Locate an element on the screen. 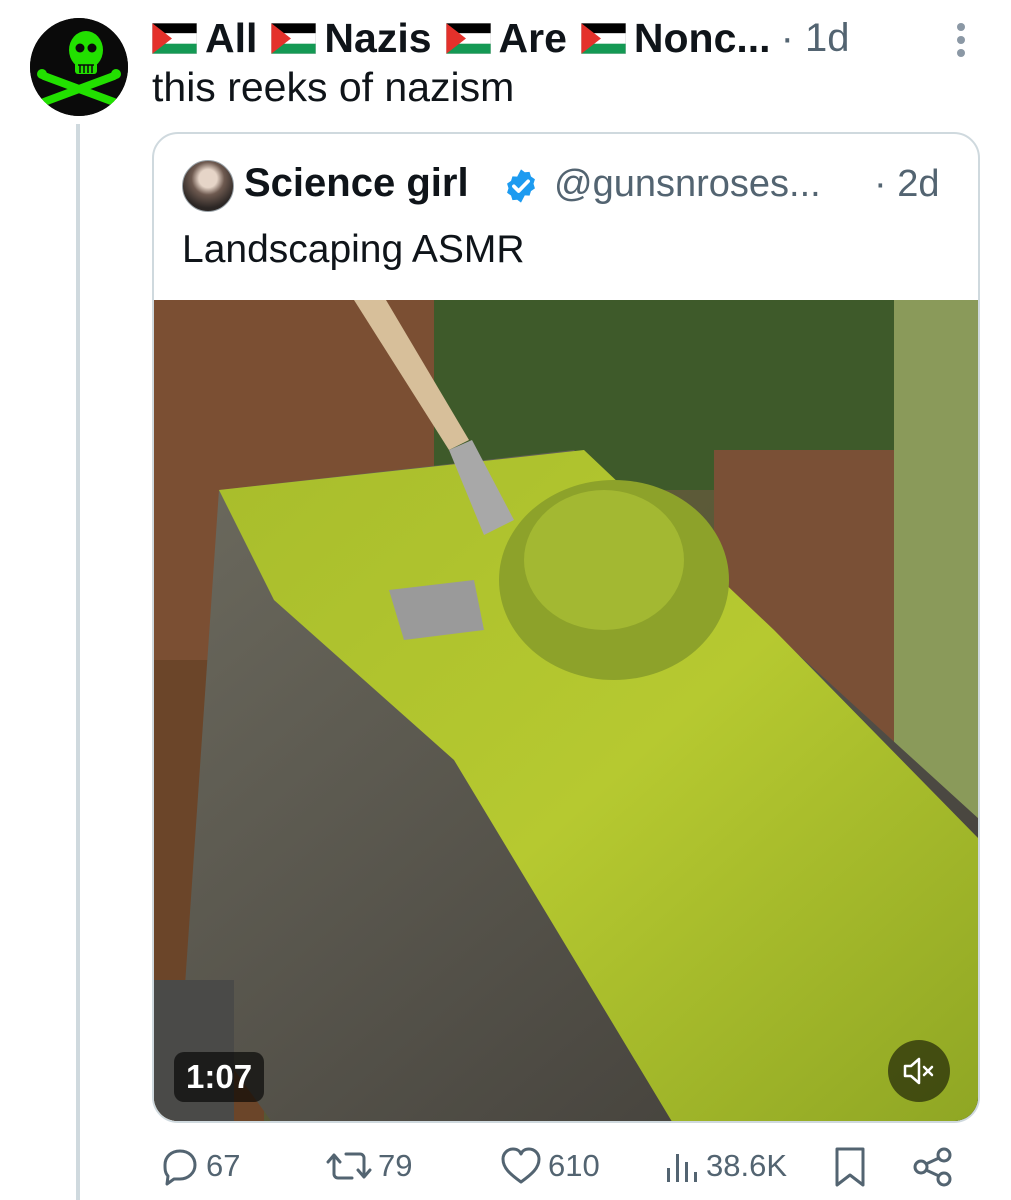 This screenshot has width=1011, height=1200. mute-button is located at coordinates (919, 1071).